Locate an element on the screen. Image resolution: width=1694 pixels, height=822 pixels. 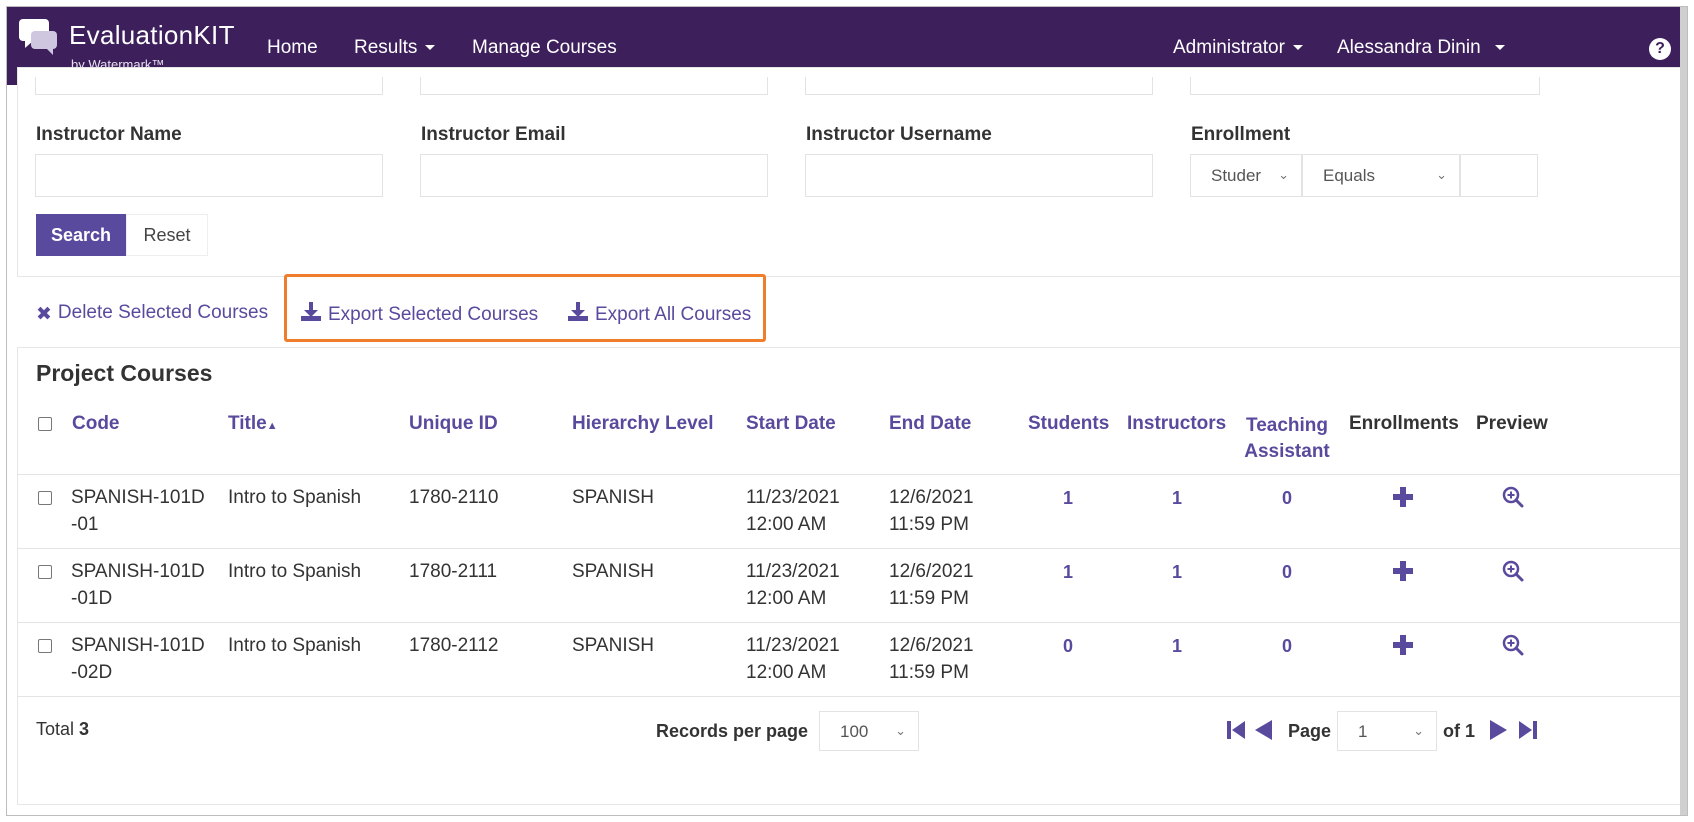
instructor-name-label: Instructor Name is located at coordinates (109, 134).